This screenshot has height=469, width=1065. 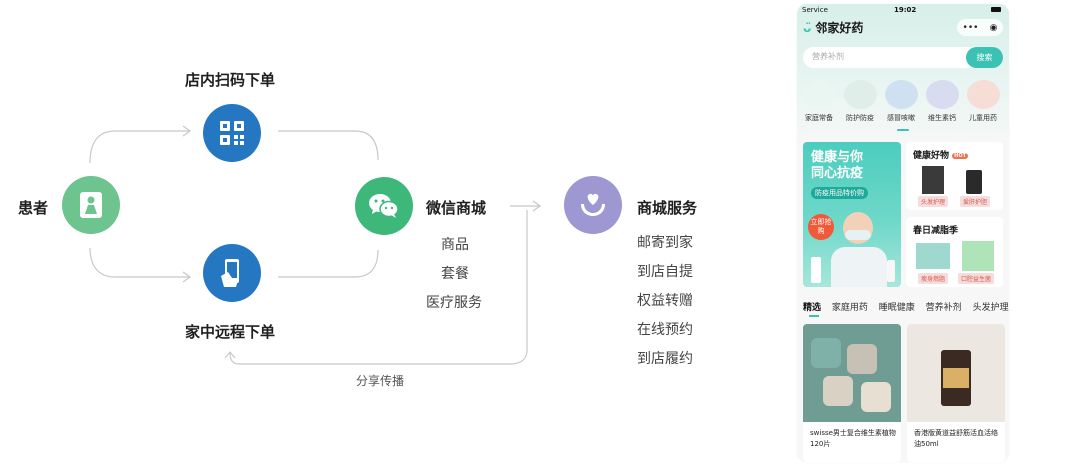 What do you see at coordinates (454, 303) in the screenshot?
I see `wechat-item-medical: 医疗服务` at bounding box center [454, 303].